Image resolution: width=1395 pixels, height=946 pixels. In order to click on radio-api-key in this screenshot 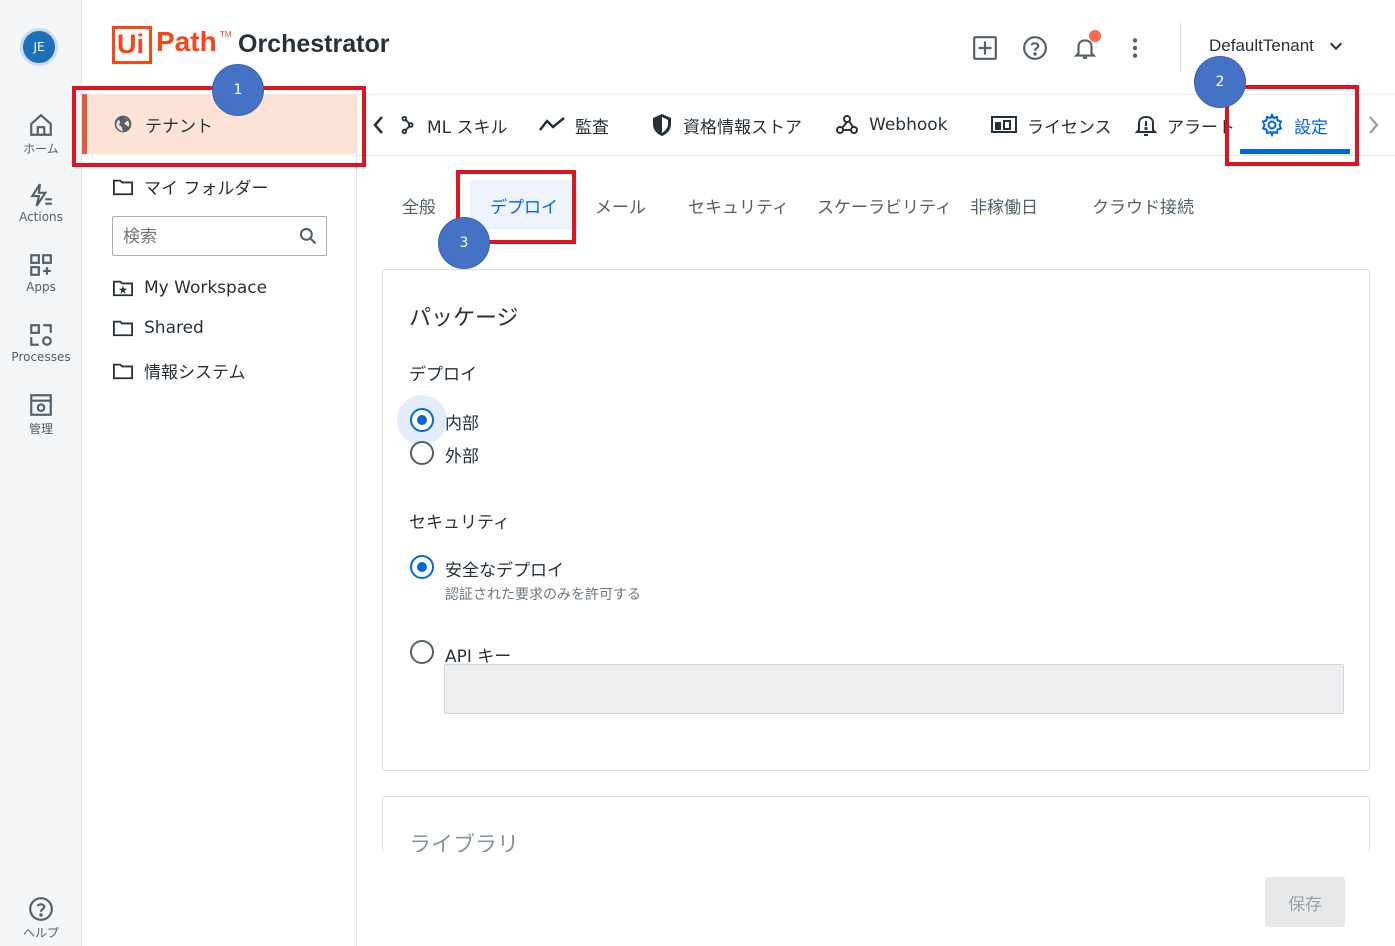, I will do `click(422, 652)`.